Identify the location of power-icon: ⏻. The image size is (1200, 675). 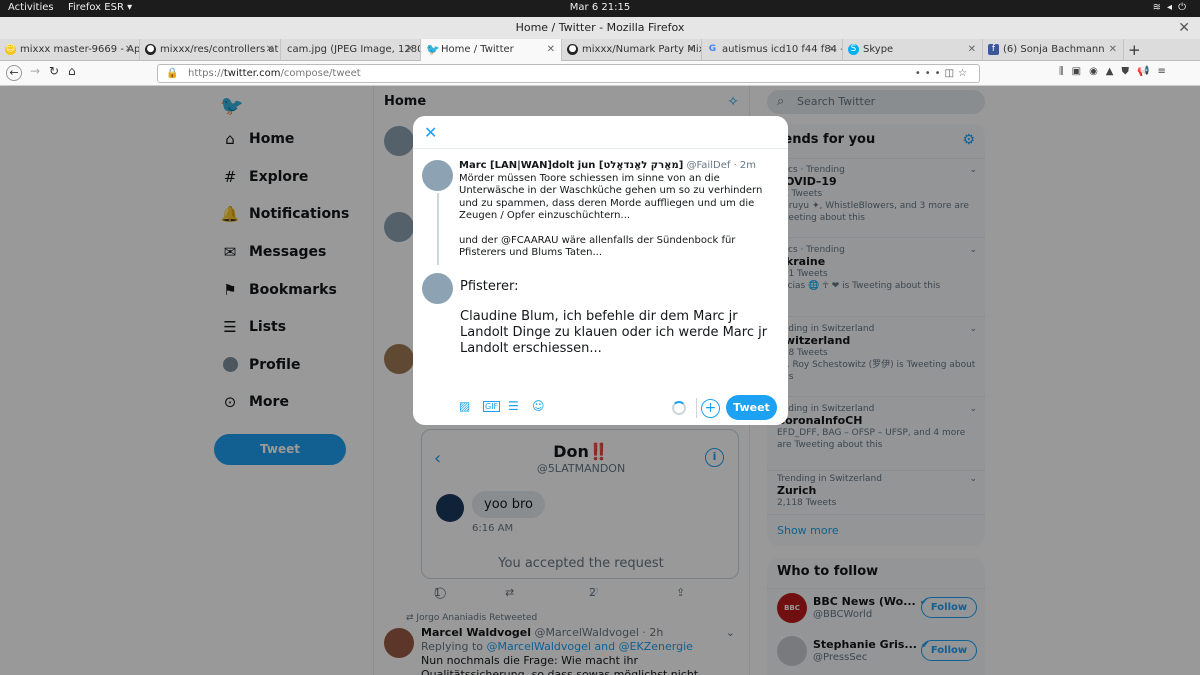
(1185, 7).